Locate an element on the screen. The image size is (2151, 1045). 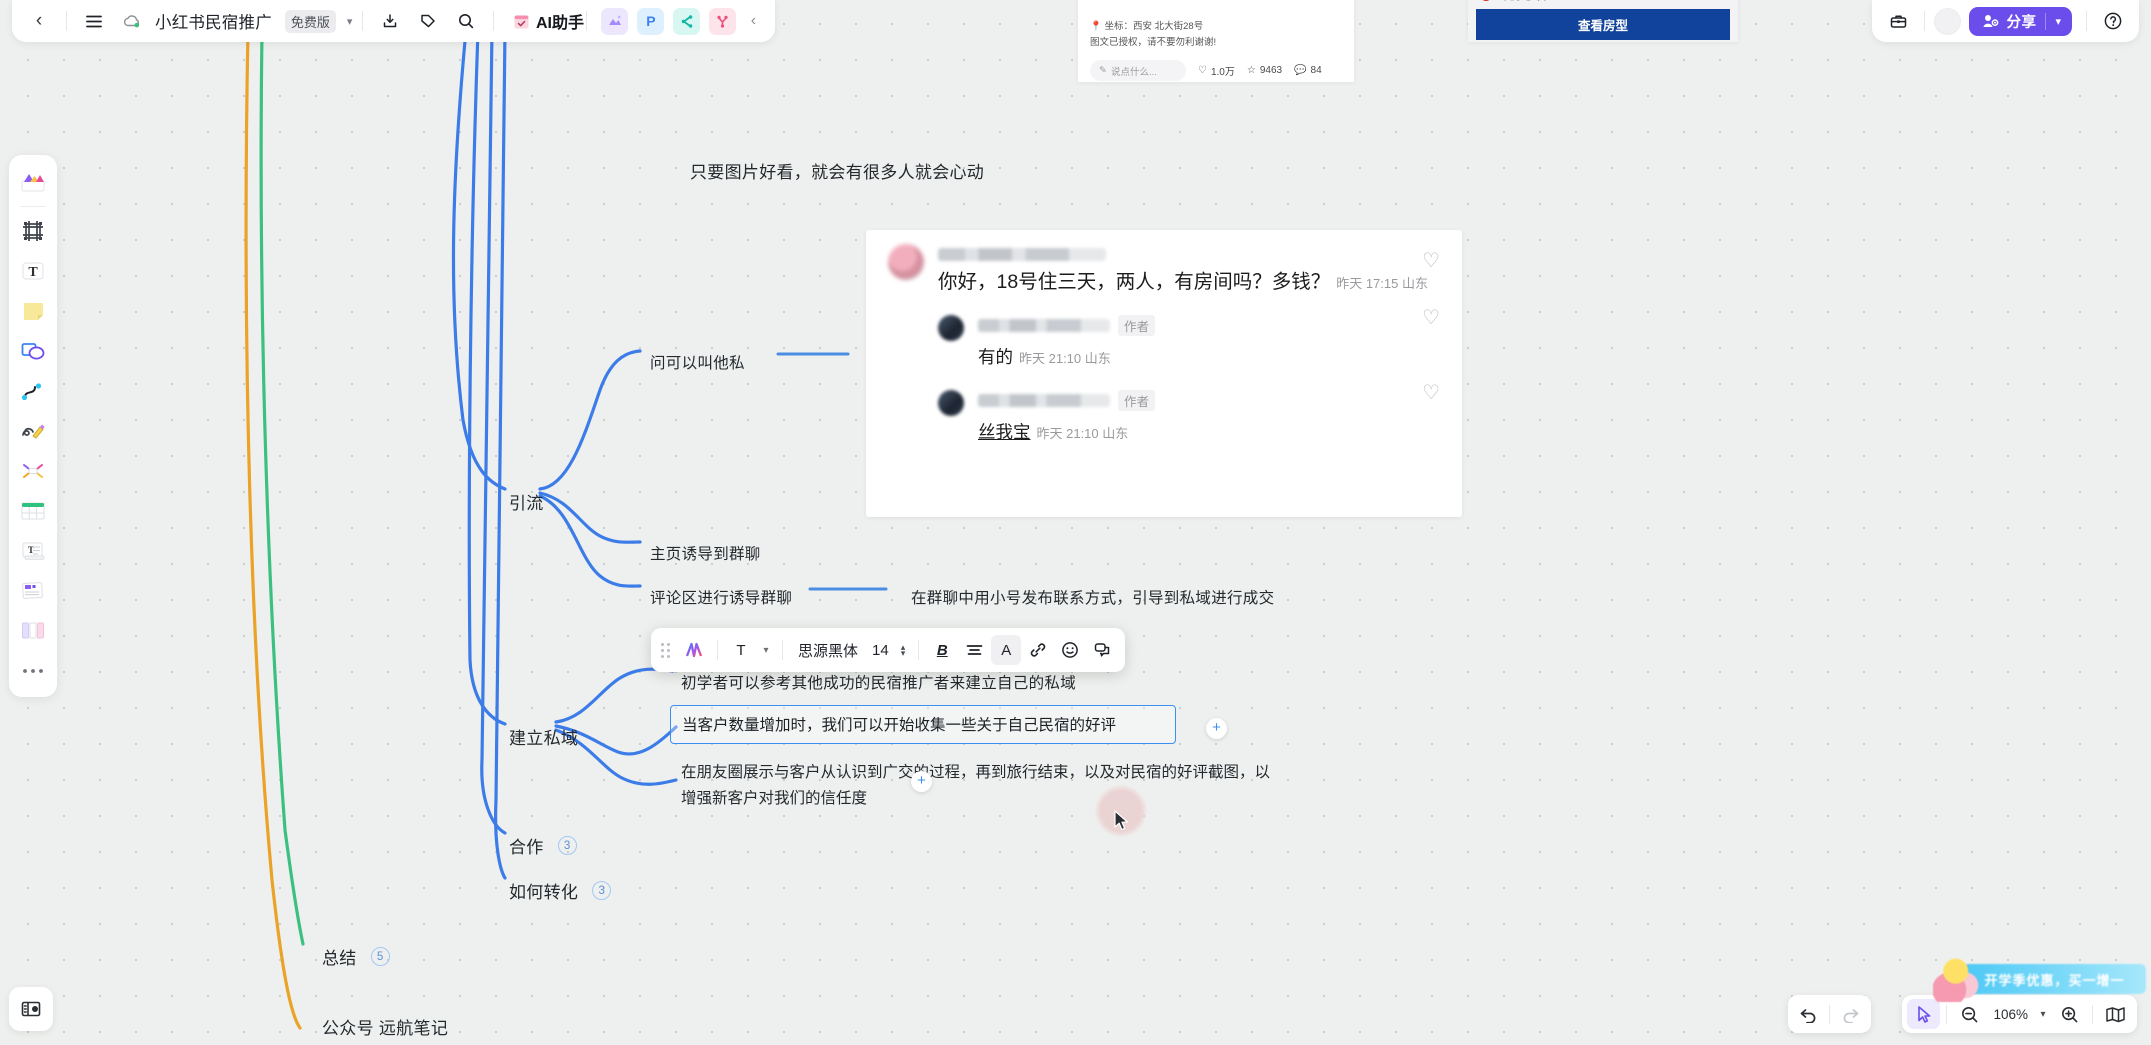
frame-icon is located at coordinates (33, 231).